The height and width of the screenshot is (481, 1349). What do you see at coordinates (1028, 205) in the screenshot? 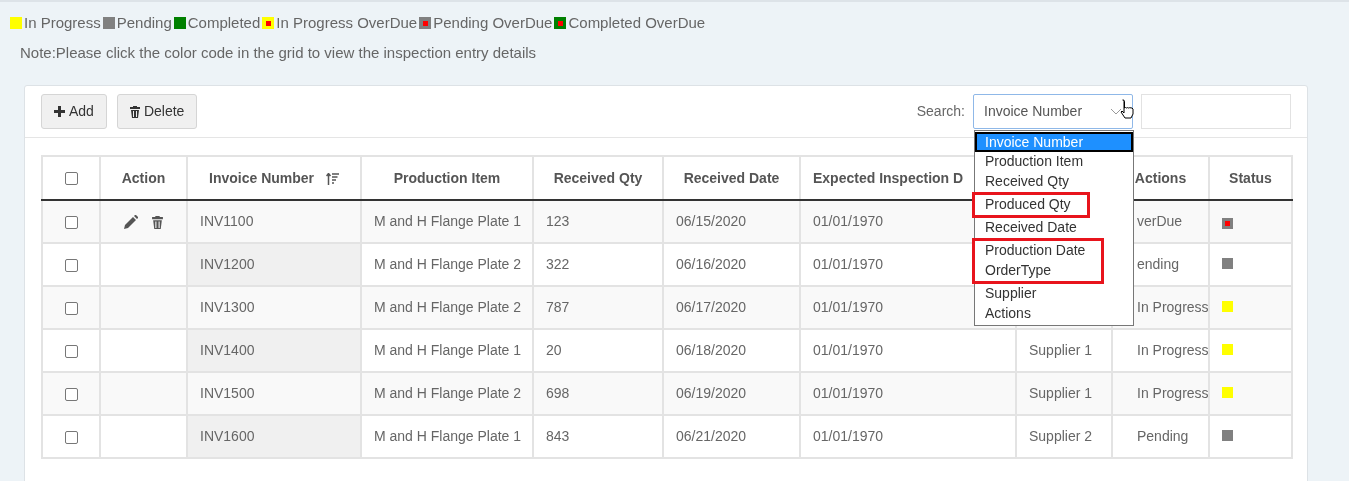
I see `dropdown-option: Produced Qty` at bounding box center [1028, 205].